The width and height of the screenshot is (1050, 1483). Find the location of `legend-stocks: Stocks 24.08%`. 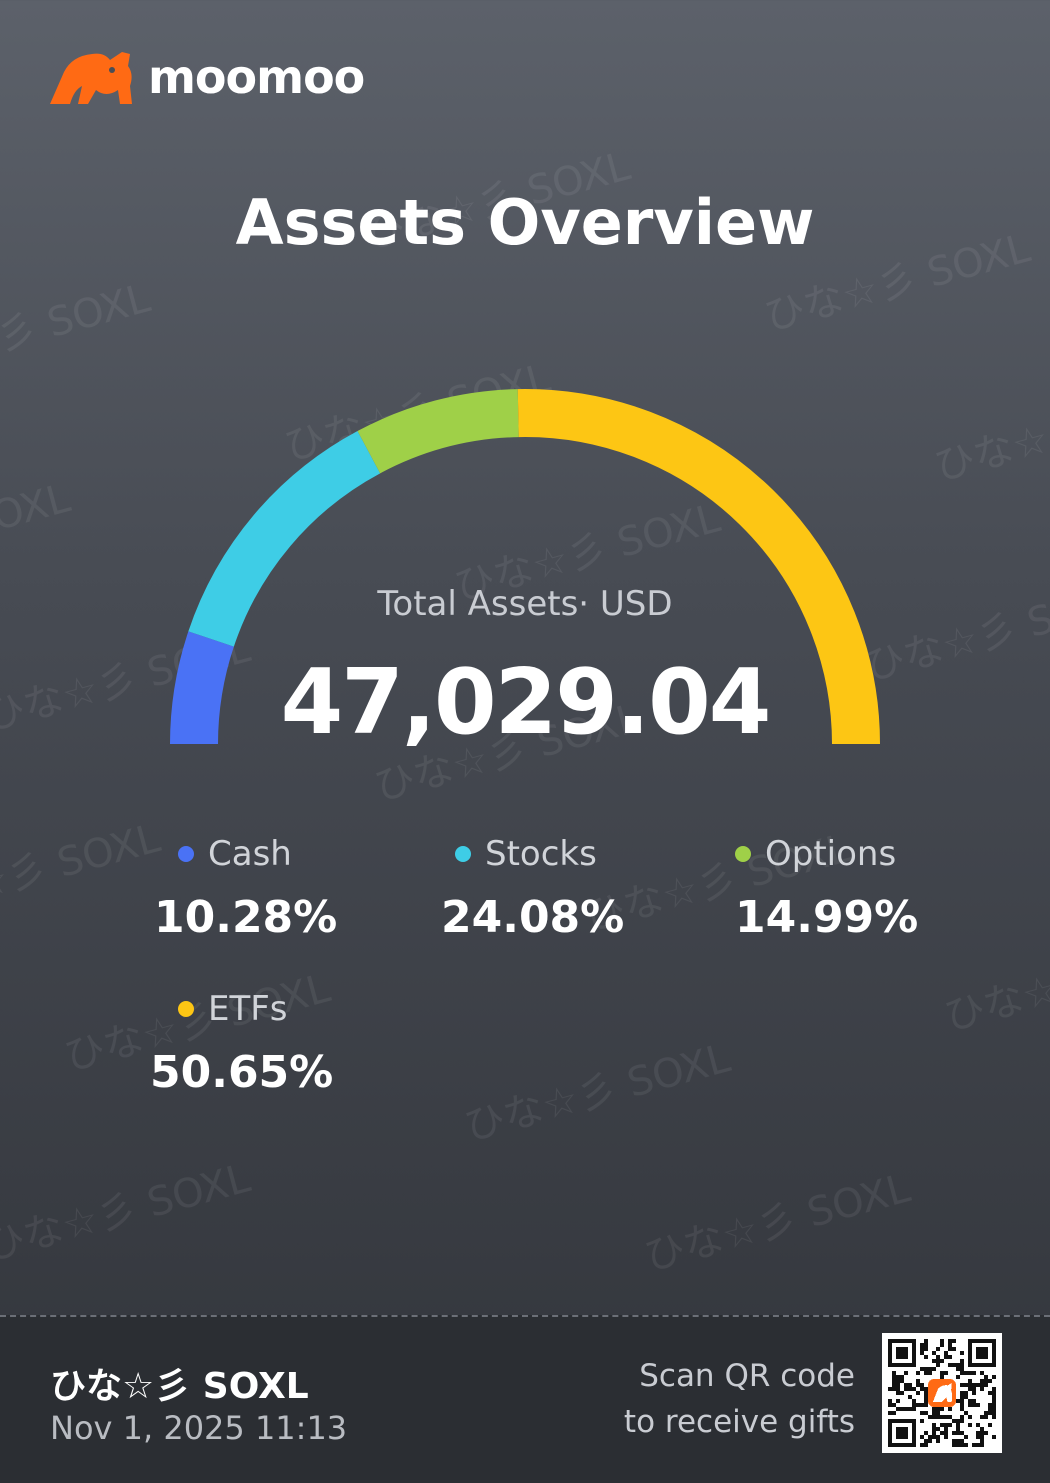

legend-stocks: Stocks 24.08% is located at coordinates (532, 888).